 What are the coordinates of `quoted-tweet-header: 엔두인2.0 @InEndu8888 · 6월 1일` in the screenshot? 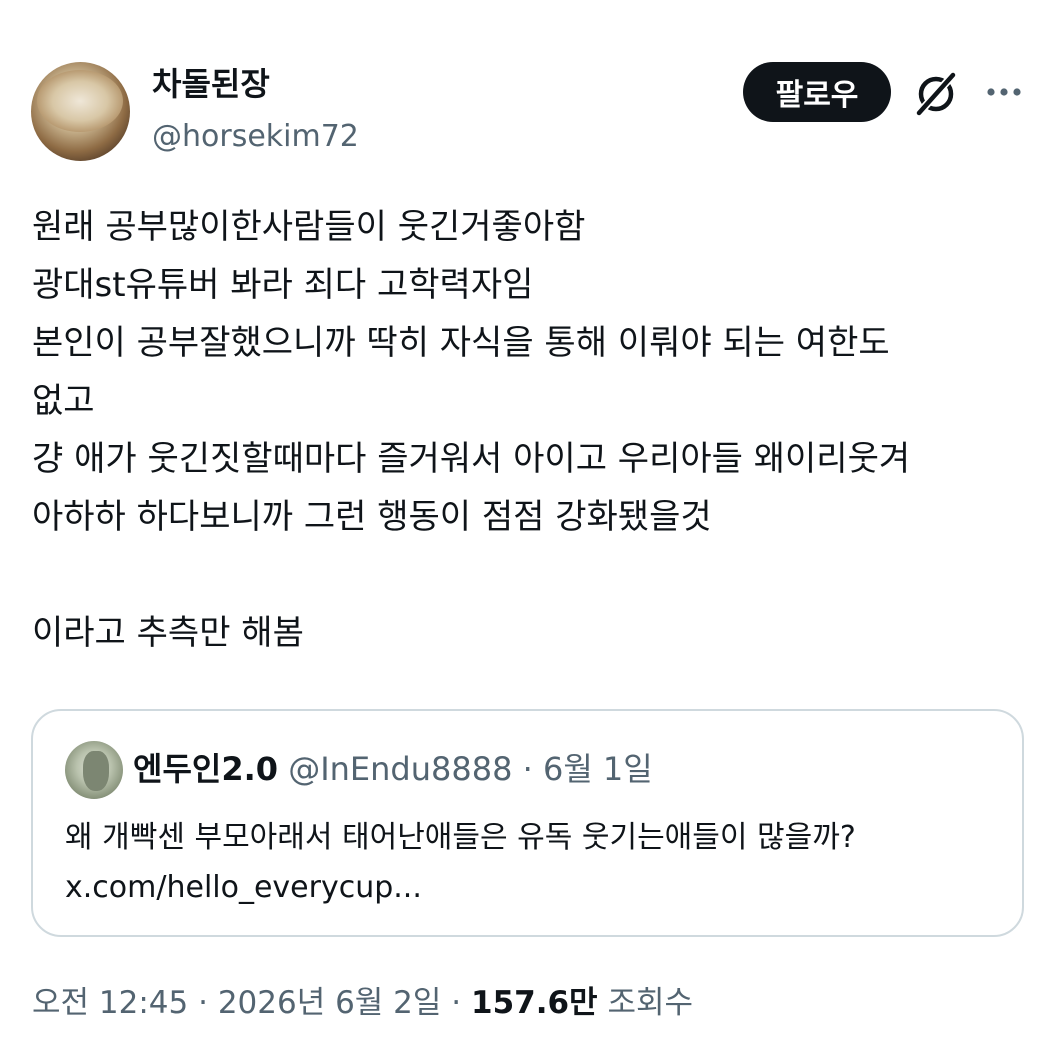 It's located at (393, 769).